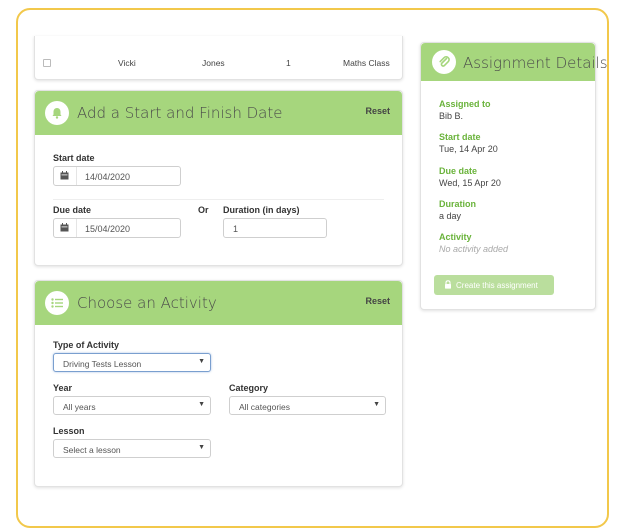 Image resolution: width=619 pixels, height=528 pixels. I want to click on activity-card-title: Choose an Activity, so click(147, 303).